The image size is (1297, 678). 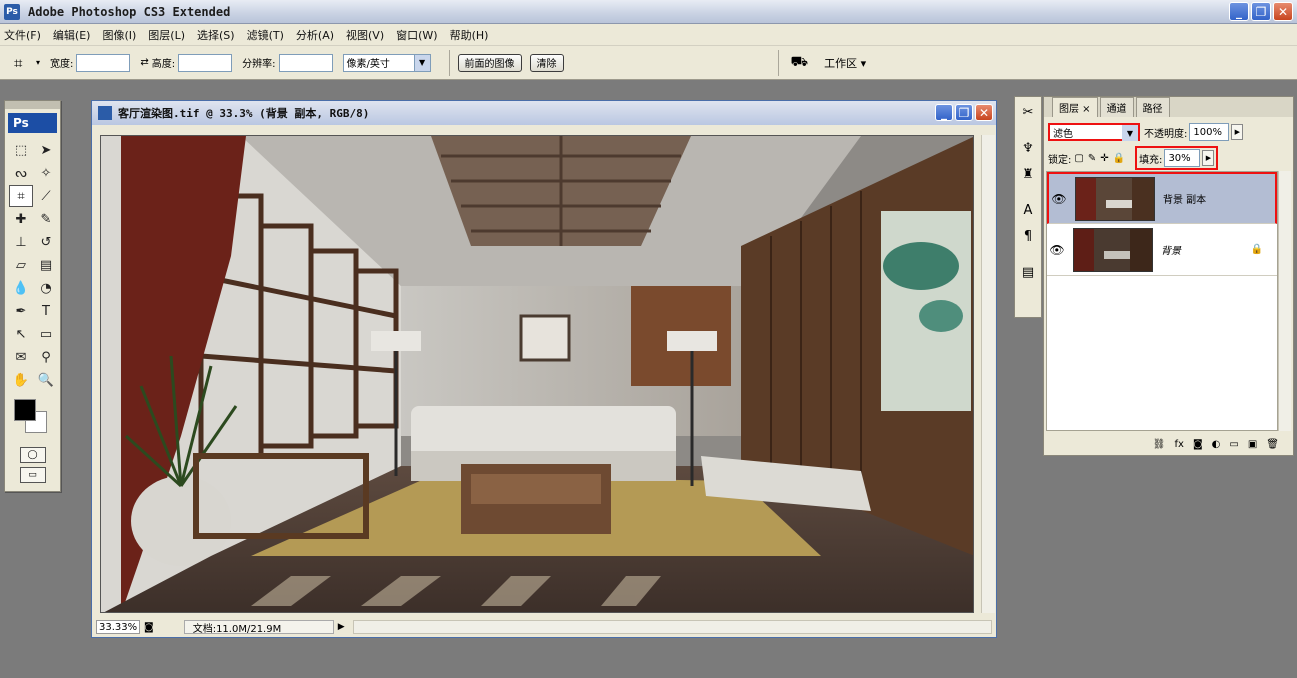 What do you see at coordinates (21, 265) in the screenshot?
I see `eraser-tool-icon: ▱` at bounding box center [21, 265].